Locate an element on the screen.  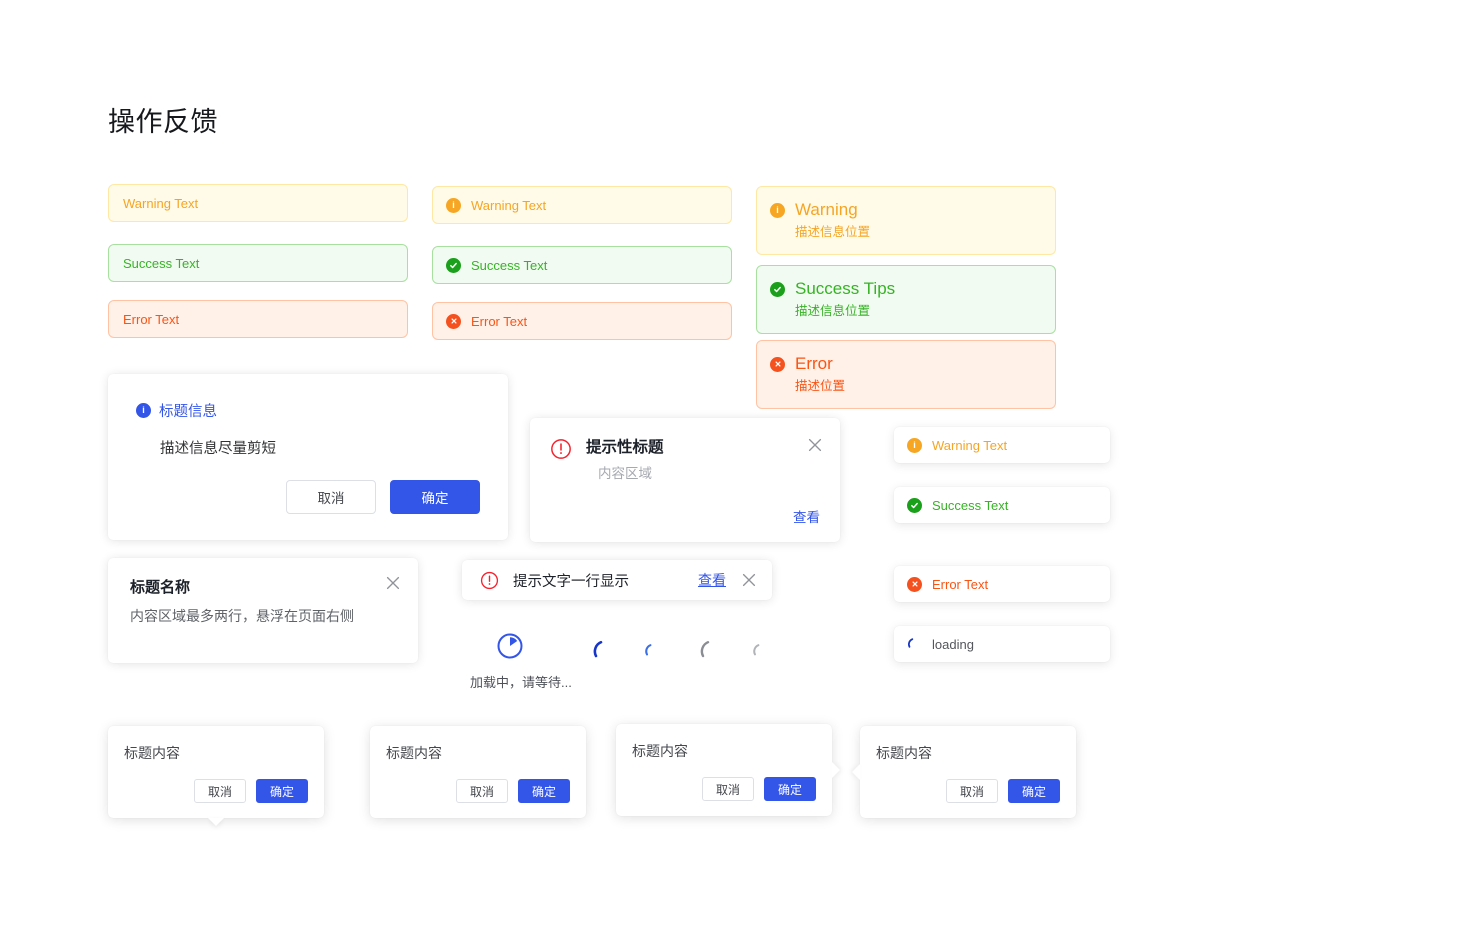
single-line-toast-view-link: 查看 is located at coordinates (712, 580).